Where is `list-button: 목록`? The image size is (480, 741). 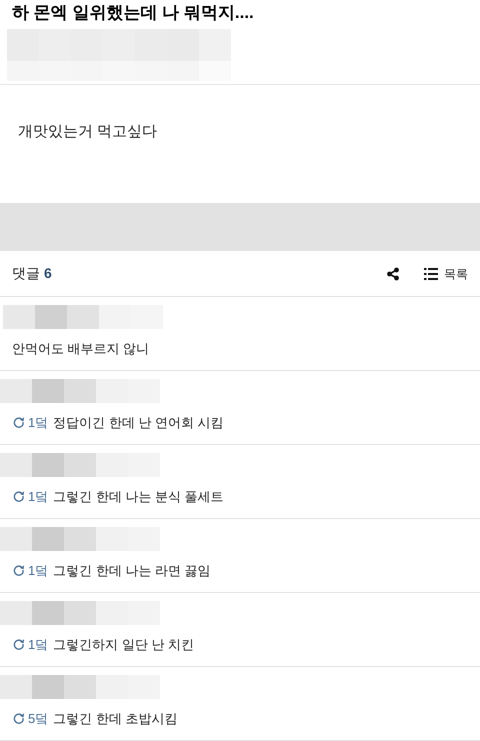
list-button: 목록 is located at coordinates (446, 273).